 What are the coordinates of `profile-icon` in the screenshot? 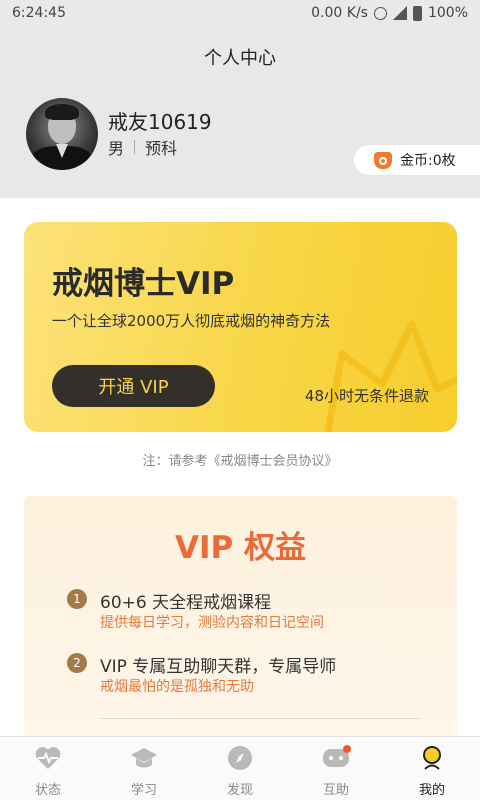 It's located at (432, 758).